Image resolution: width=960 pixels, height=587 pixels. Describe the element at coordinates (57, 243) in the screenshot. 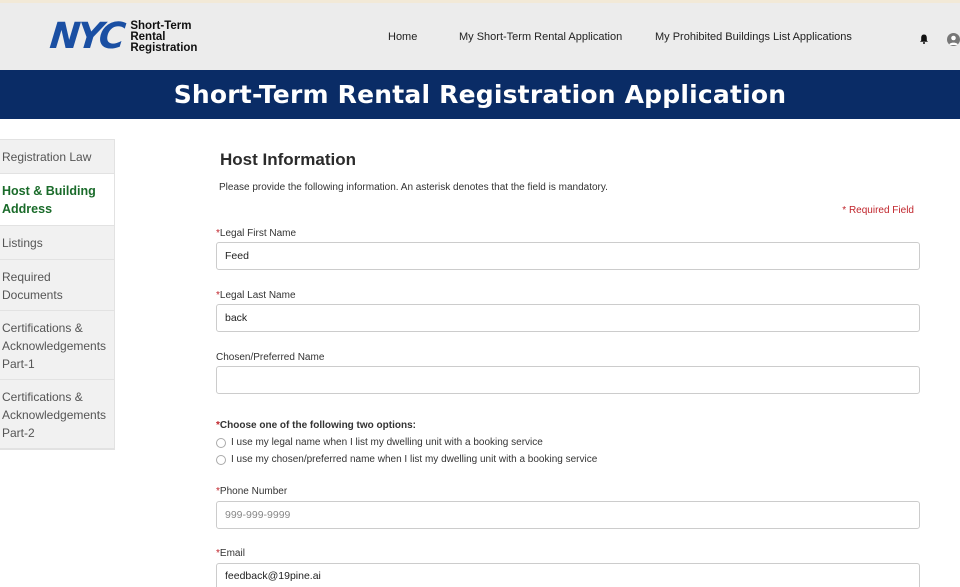

I see `sidebar-item-listings: Listings` at that location.